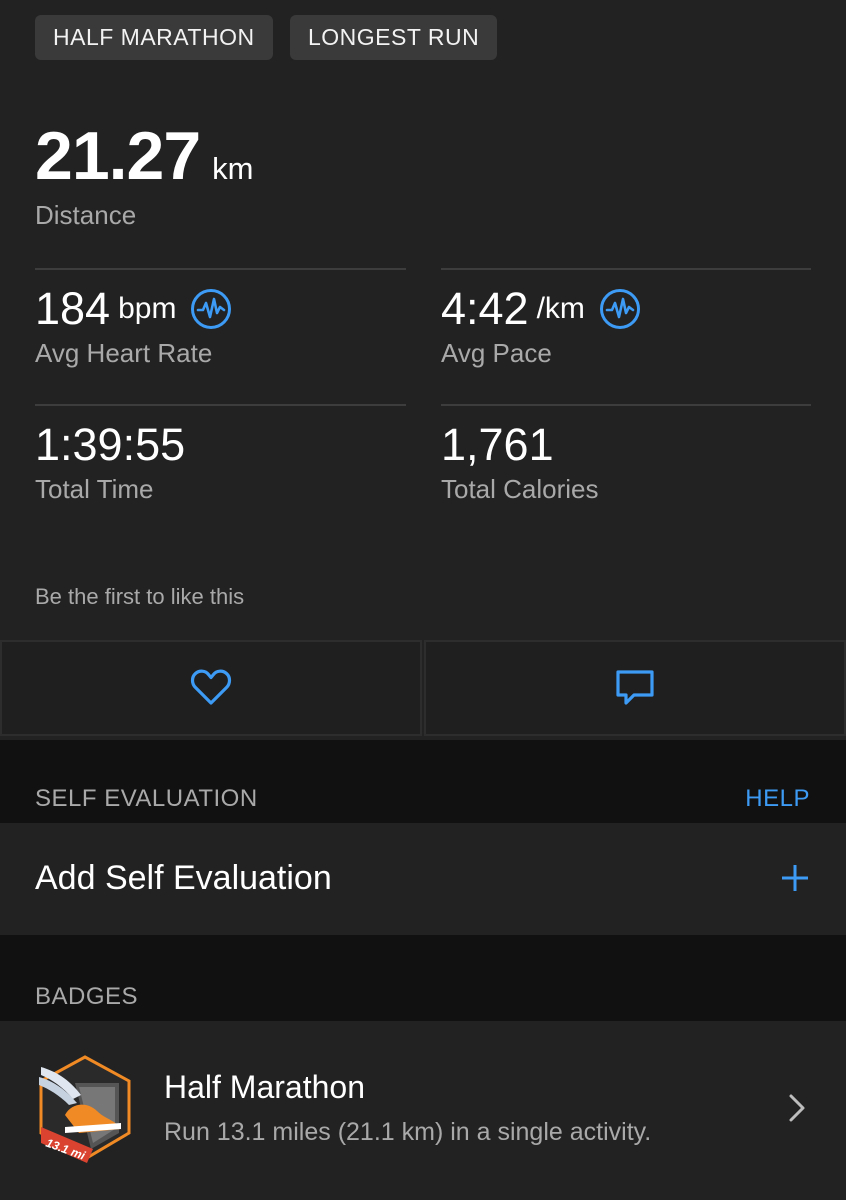  I want to click on like-button, so click(211, 688).